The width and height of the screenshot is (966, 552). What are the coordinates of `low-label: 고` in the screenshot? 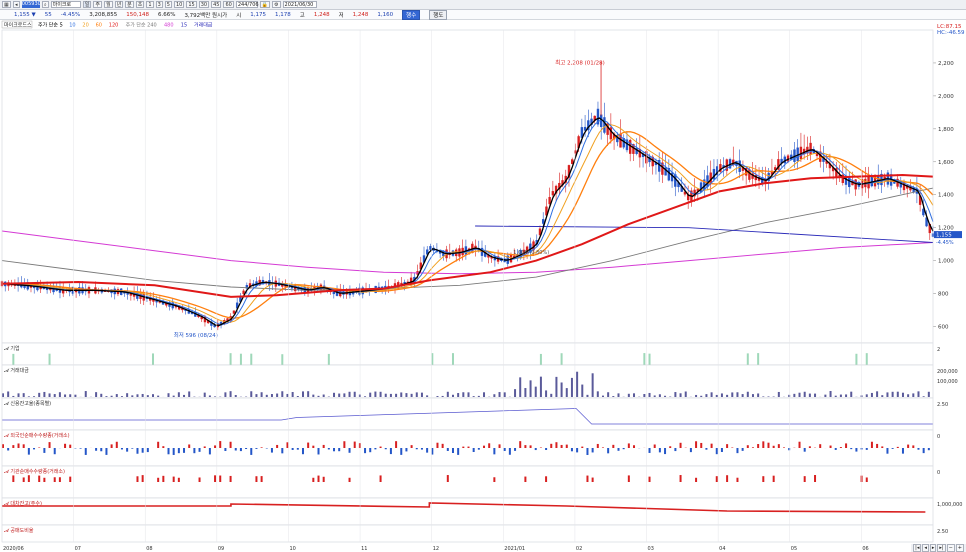 It's located at (302, 15).